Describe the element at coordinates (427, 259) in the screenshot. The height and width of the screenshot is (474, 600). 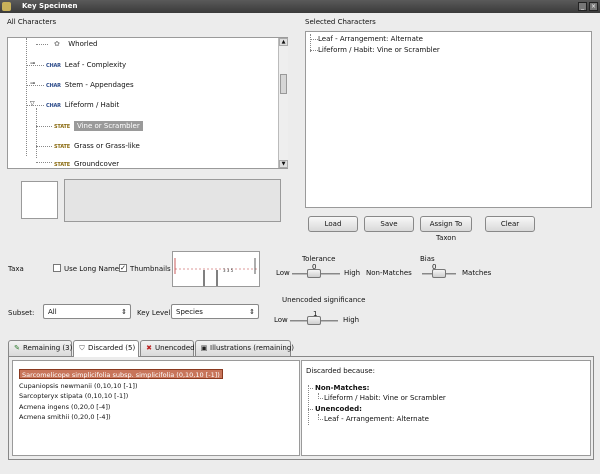
I see `bias-label: Bias` at that location.